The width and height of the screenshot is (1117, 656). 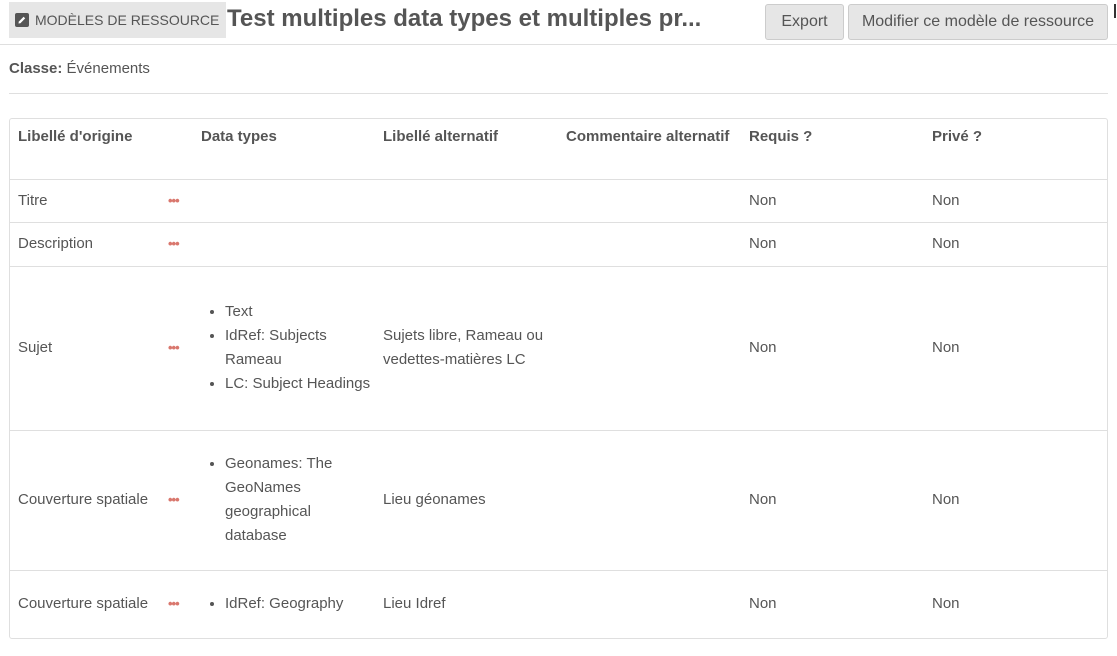 I want to click on edit-template-button: Modifier ce modèle de ressource, so click(x=978, y=22).